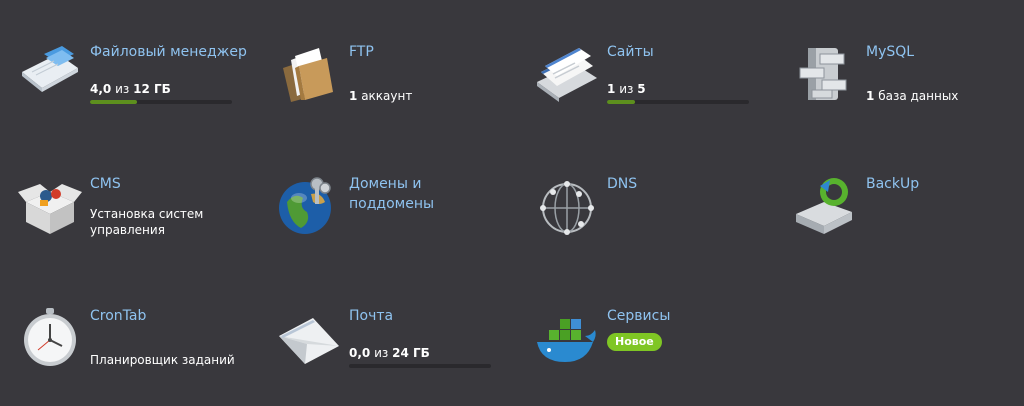  I want to click on usage-used: 0,0, so click(360, 353).